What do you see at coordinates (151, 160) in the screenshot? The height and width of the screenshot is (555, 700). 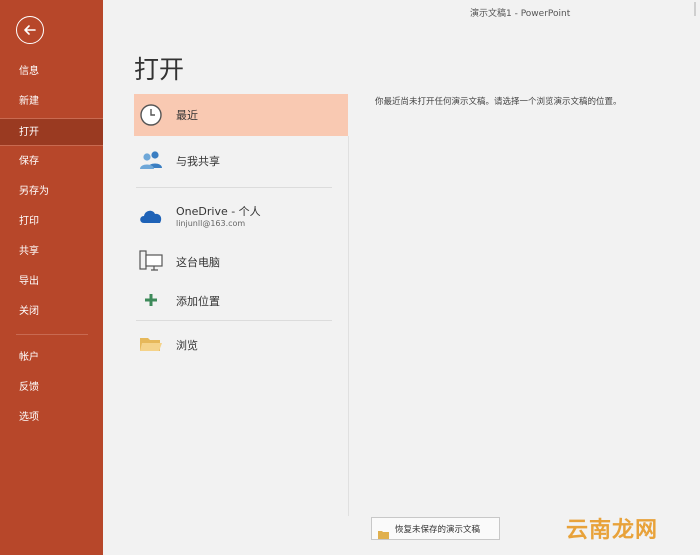 I see `people-icon` at bounding box center [151, 160].